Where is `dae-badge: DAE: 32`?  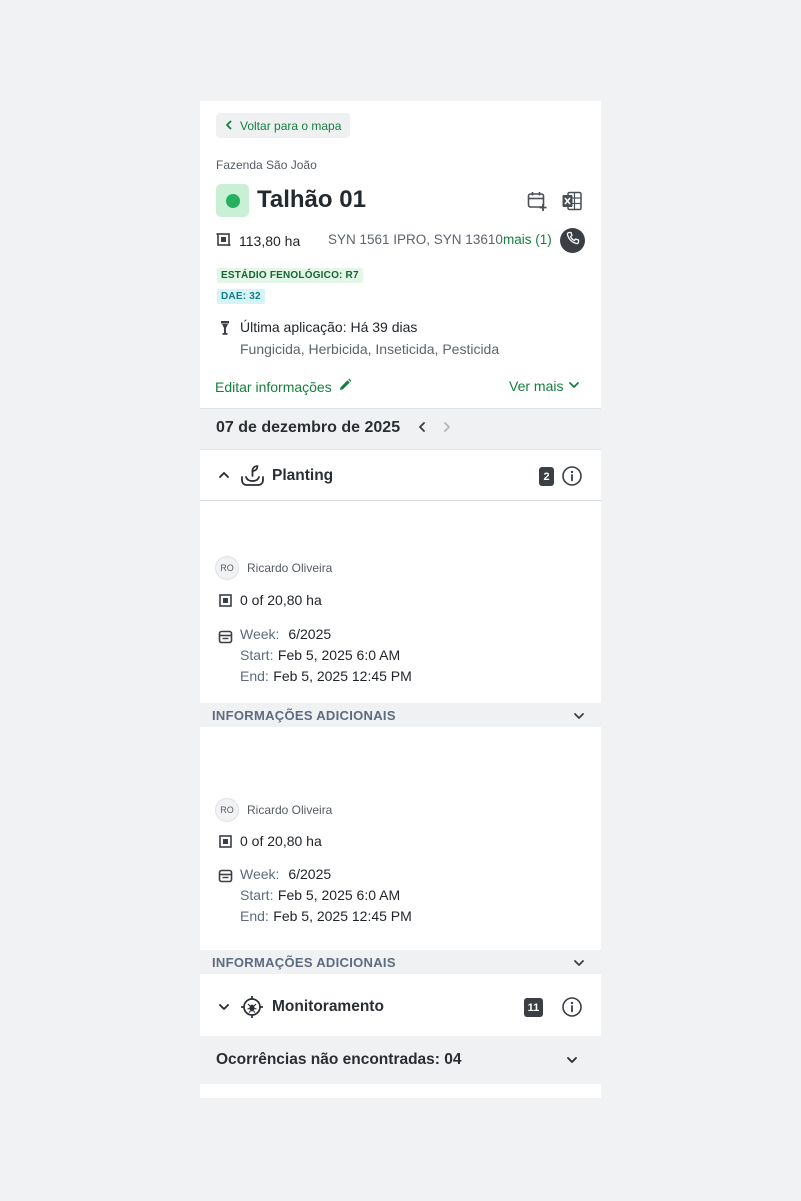
dae-badge: DAE: 32 is located at coordinates (241, 296).